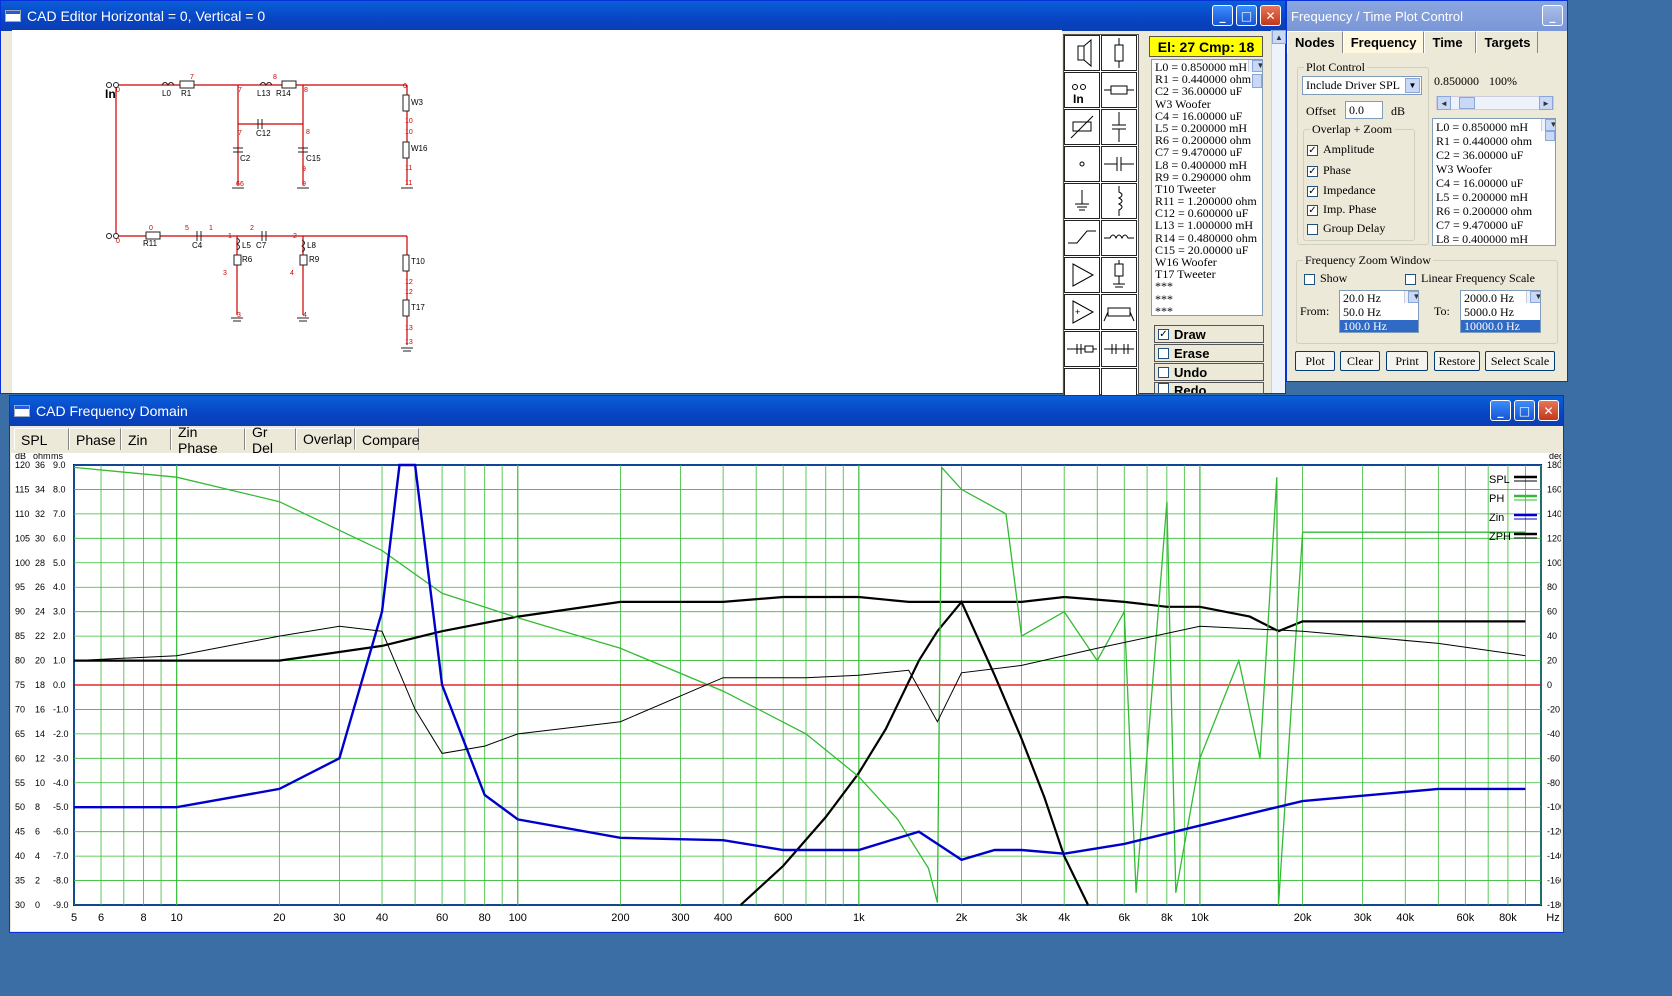  What do you see at coordinates (146, 439) in the screenshot?
I see `tab-zin: Zin` at bounding box center [146, 439].